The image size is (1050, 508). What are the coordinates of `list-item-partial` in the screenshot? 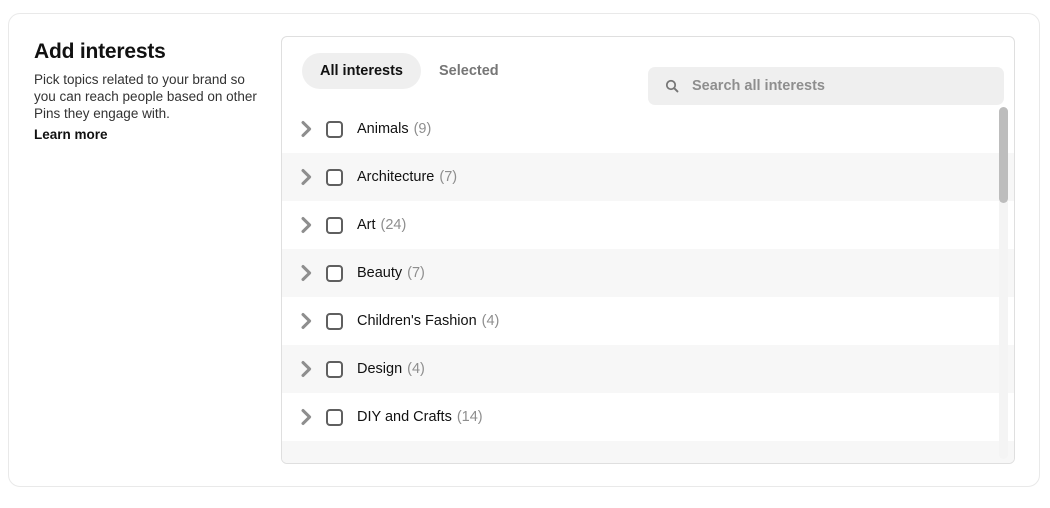 It's located at (648, 452).